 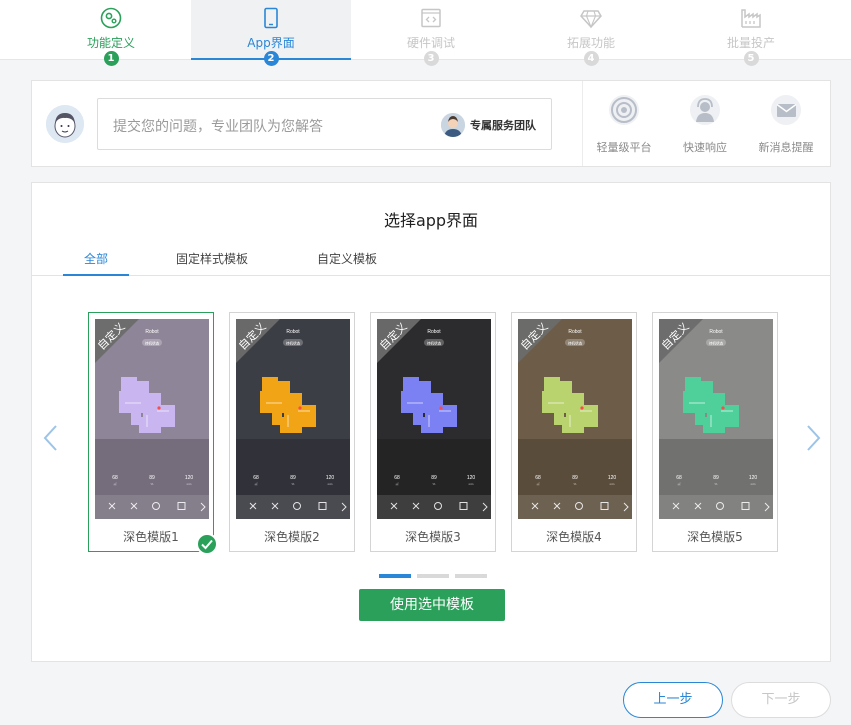 I want to click on use-selected-template-button: 使用选中模板, so click(x=432, y=605).